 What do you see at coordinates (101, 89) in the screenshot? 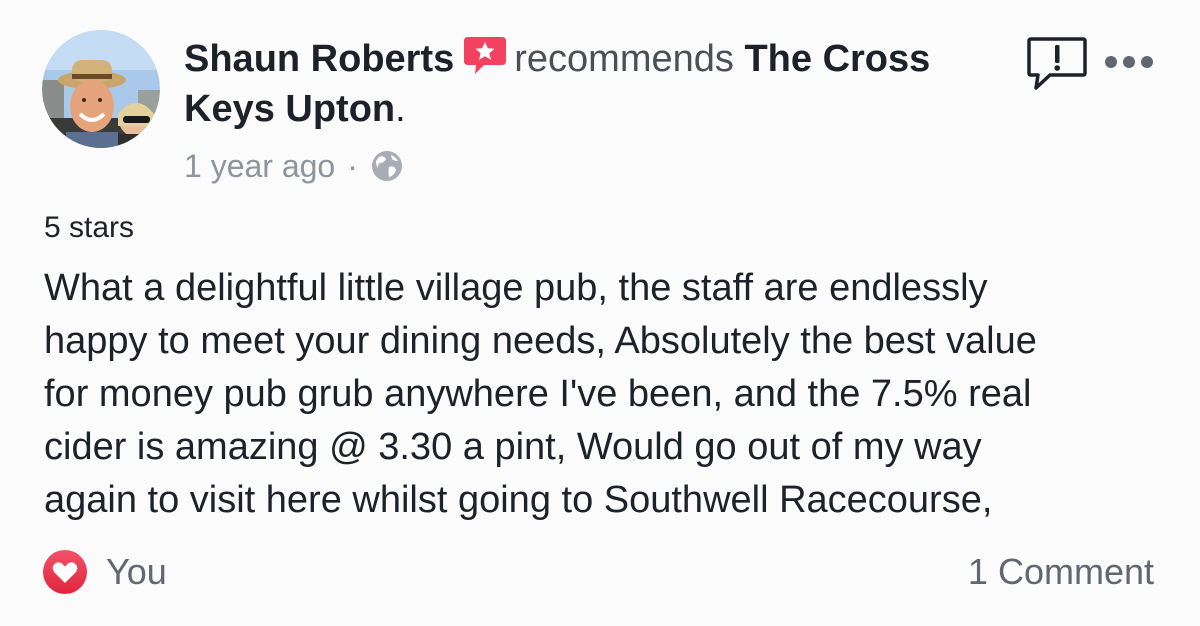
I see `author-avatar` at bounding box center [101, 89].